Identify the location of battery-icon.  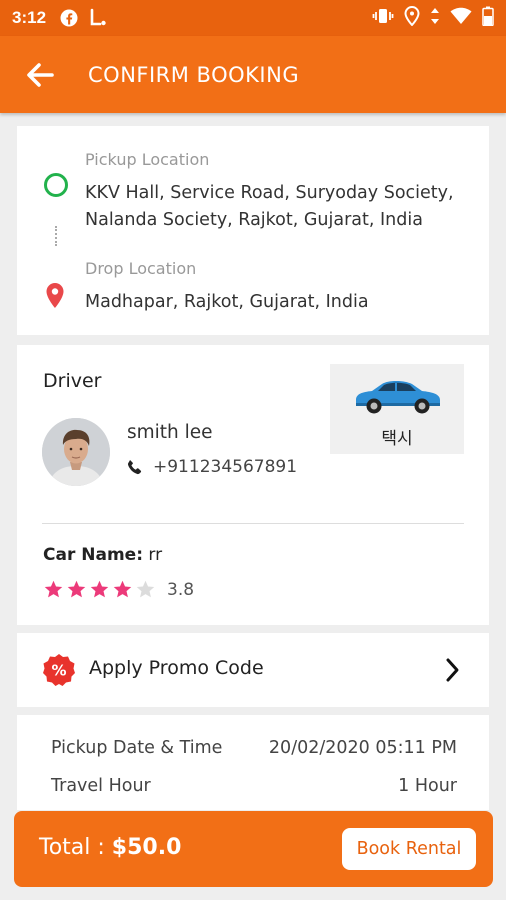
(488, 18).